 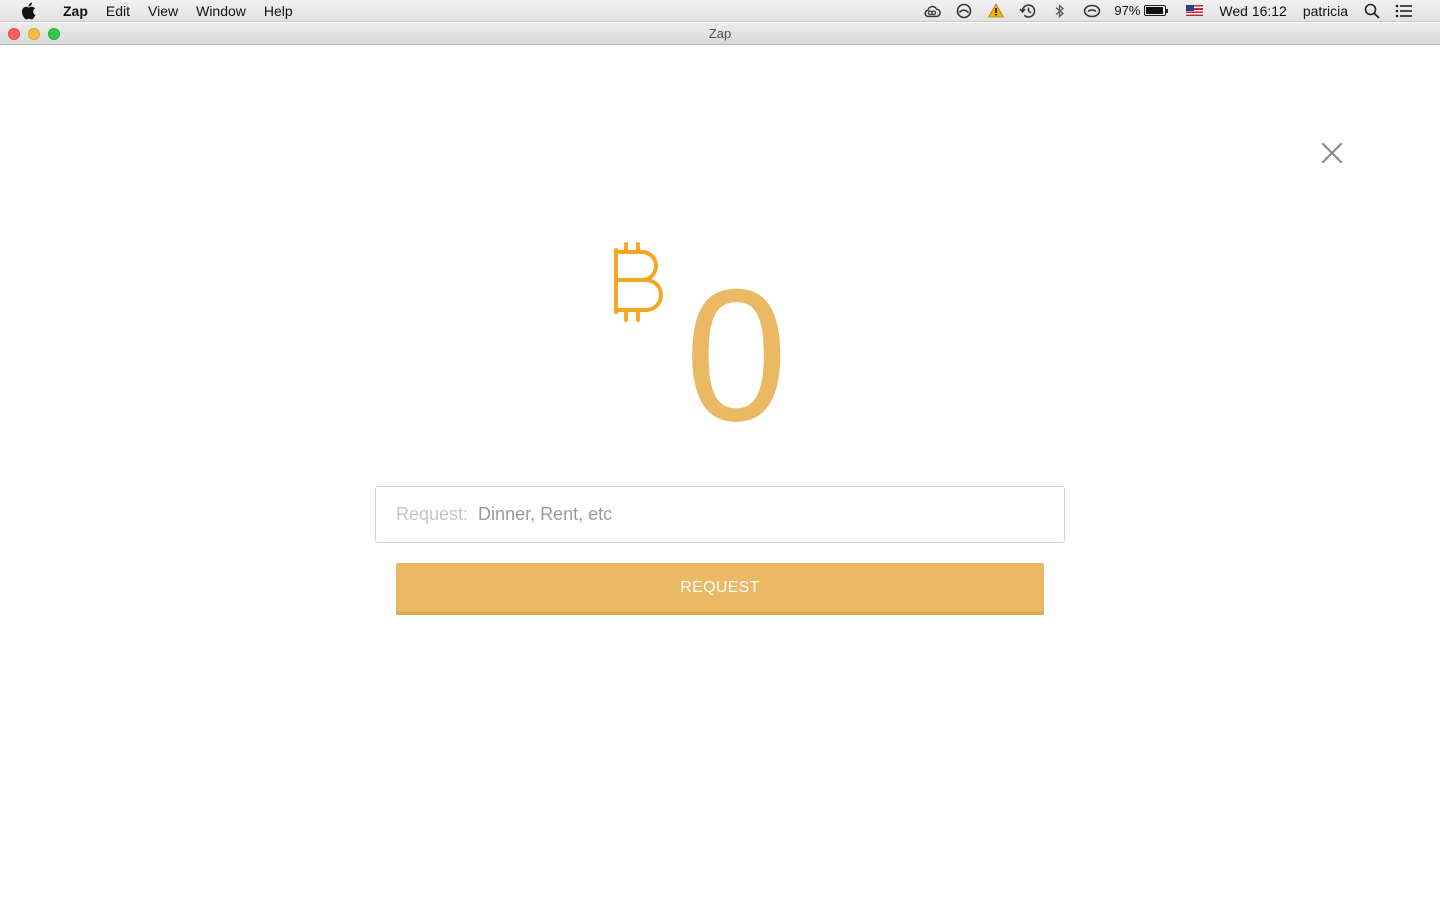 What do you see at coordinates (1252, 11) in the screenshot?
I see `menu-clock: Wed 16:12` at bounding box center [1252, 11].